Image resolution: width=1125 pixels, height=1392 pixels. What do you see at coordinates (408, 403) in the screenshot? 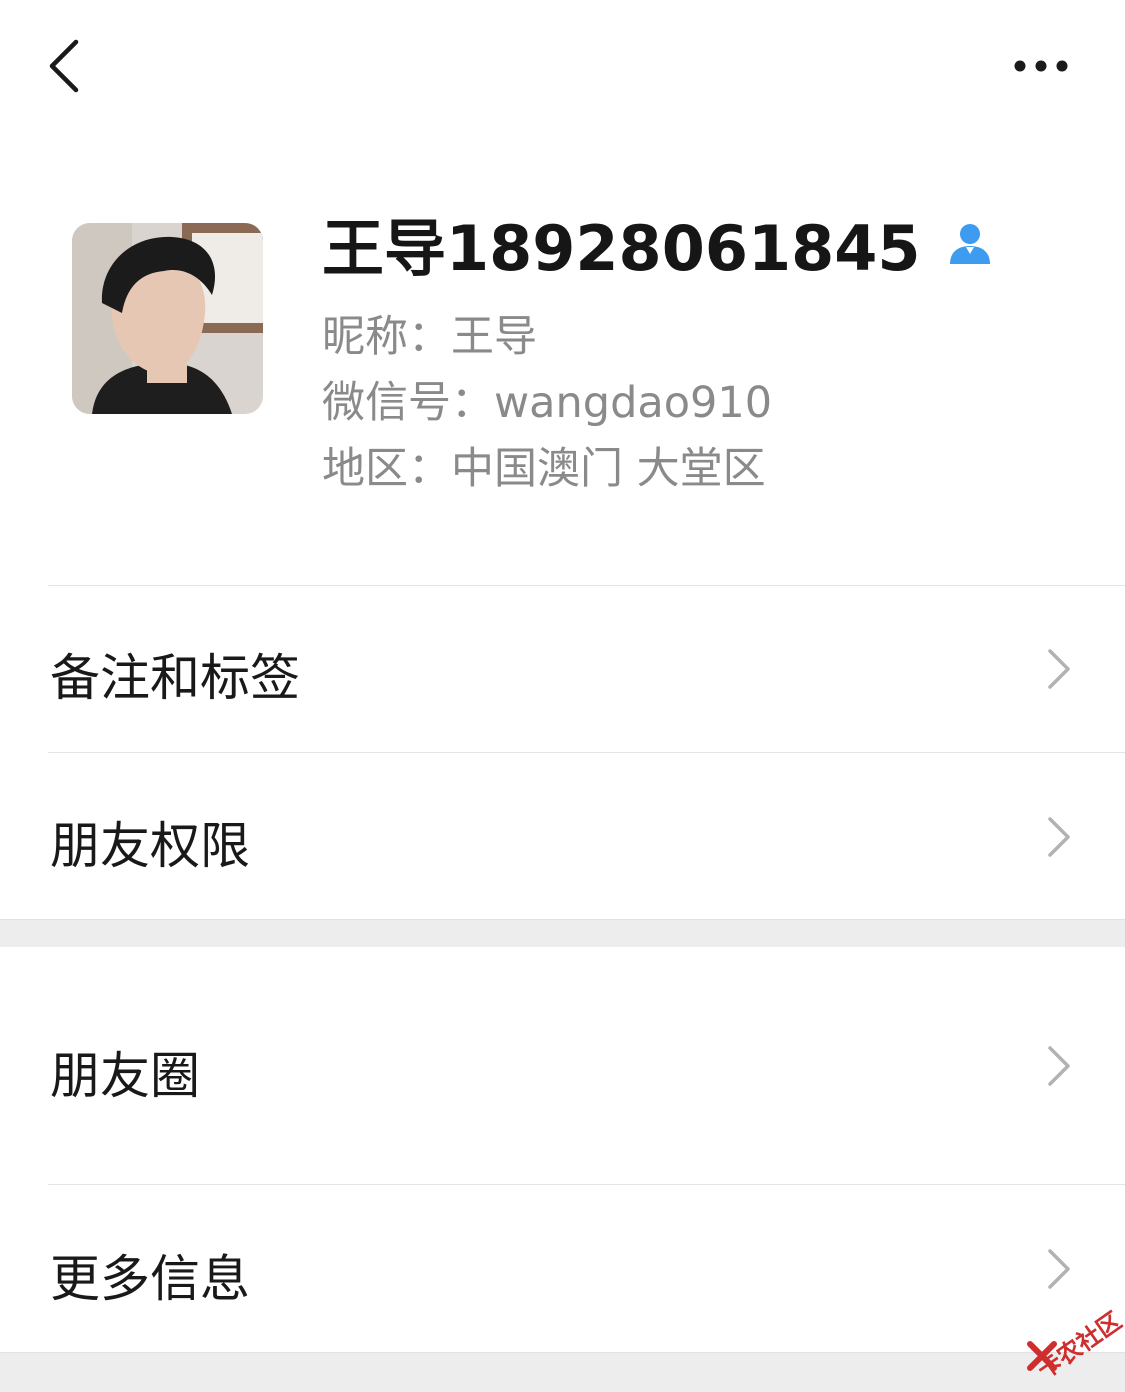
I see `wechat-id-label: 微信号：` at bounding box center [408, 403].